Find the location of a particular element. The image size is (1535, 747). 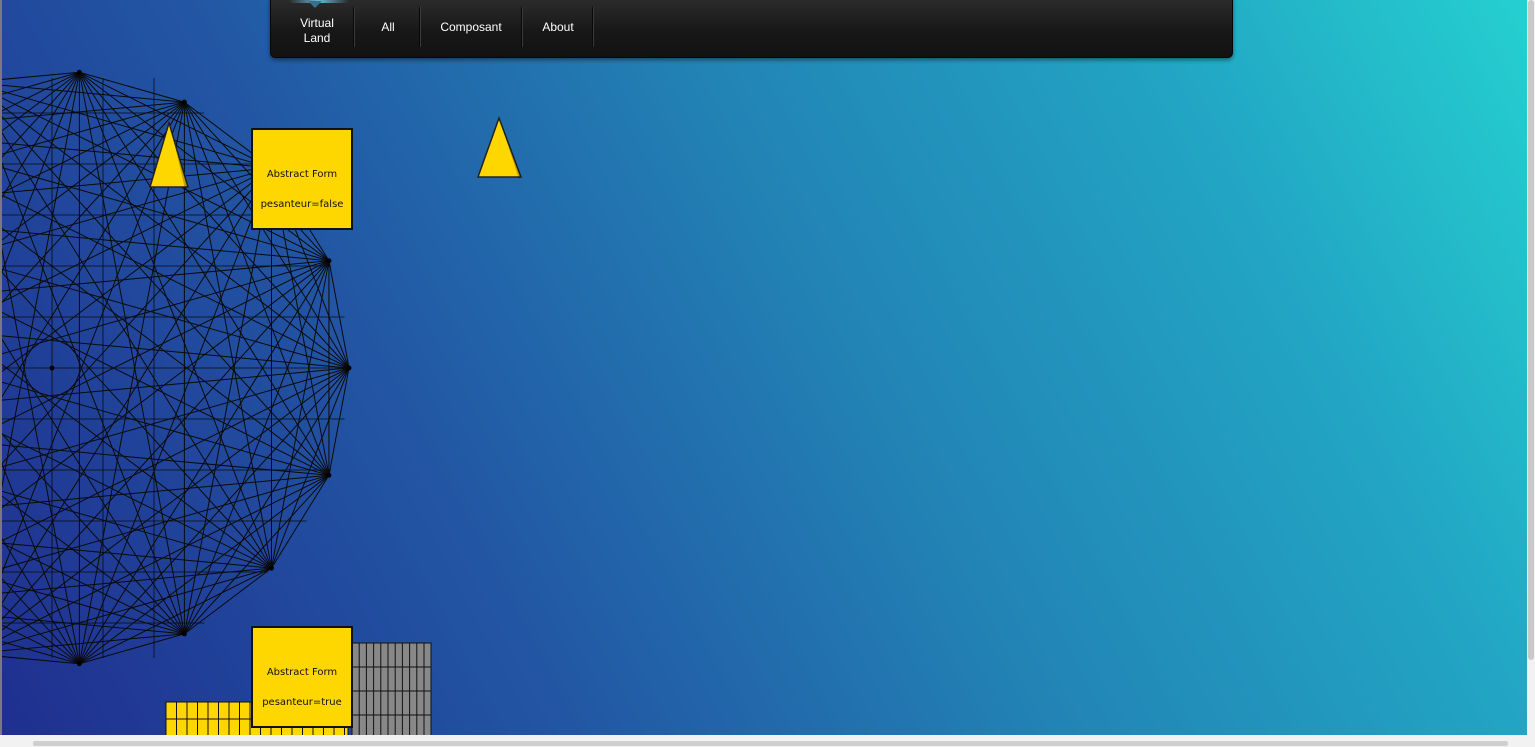

nav-item-about: About is located at coordinates (558, 27).